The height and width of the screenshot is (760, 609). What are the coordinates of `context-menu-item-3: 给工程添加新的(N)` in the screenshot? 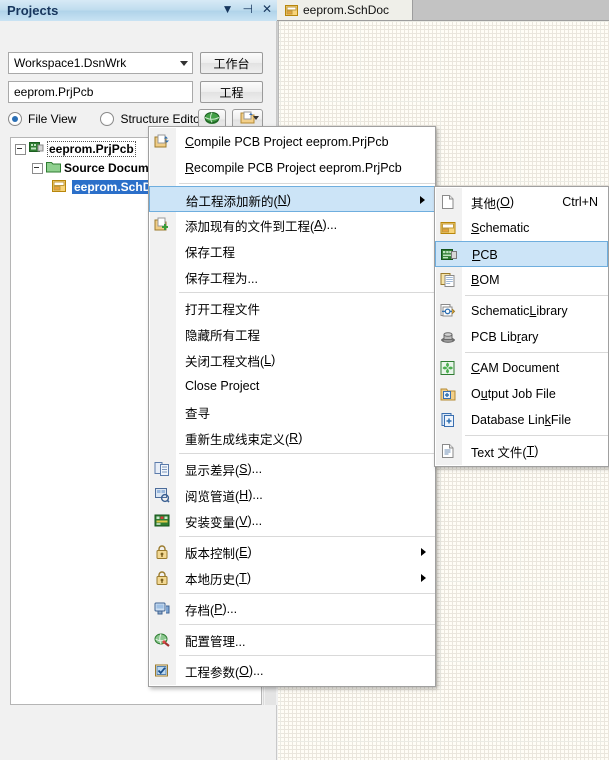 It's located at (292, 199).